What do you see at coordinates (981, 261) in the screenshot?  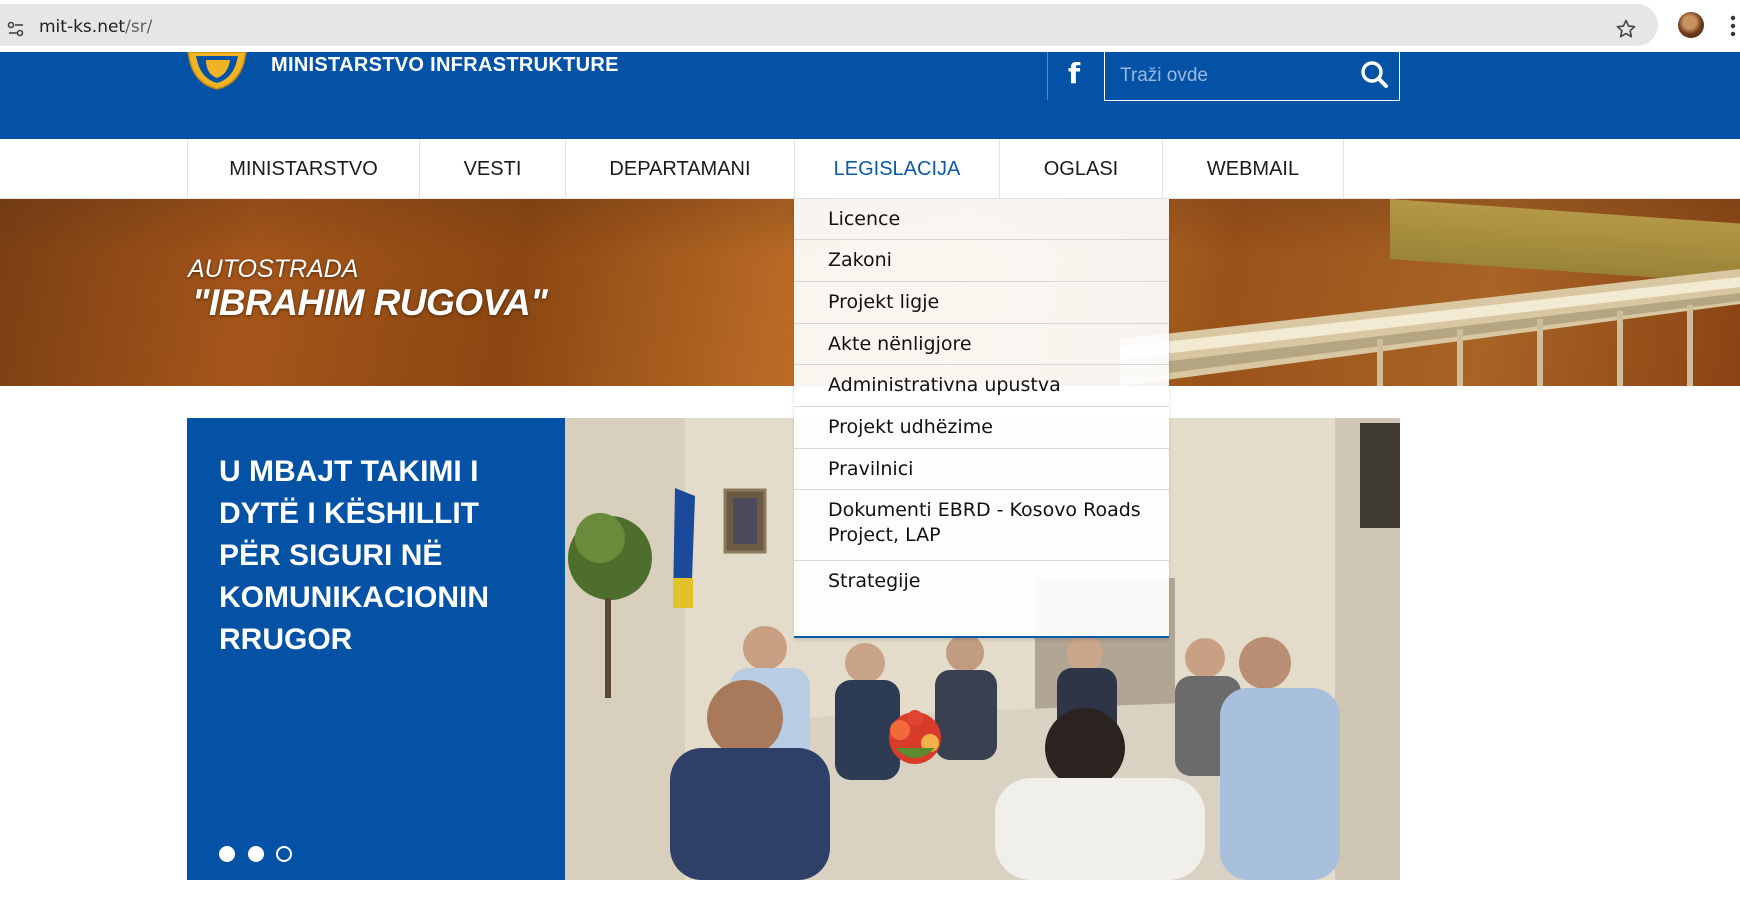 I see `dropdown-item-zakoni: Zakoni` at bounding box center [981, 261].